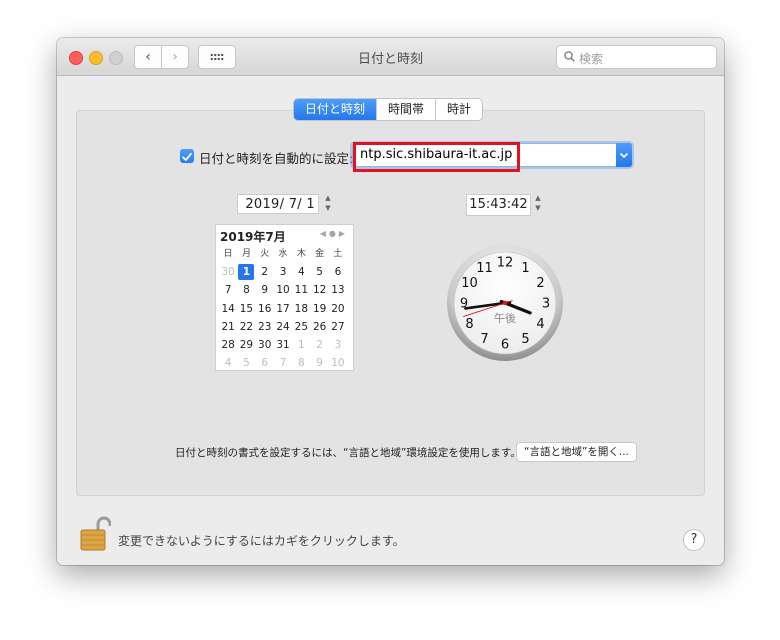 The image size is (780, 640). I want to click on tab-date-time: 日付と時刻, so click(335, 109).